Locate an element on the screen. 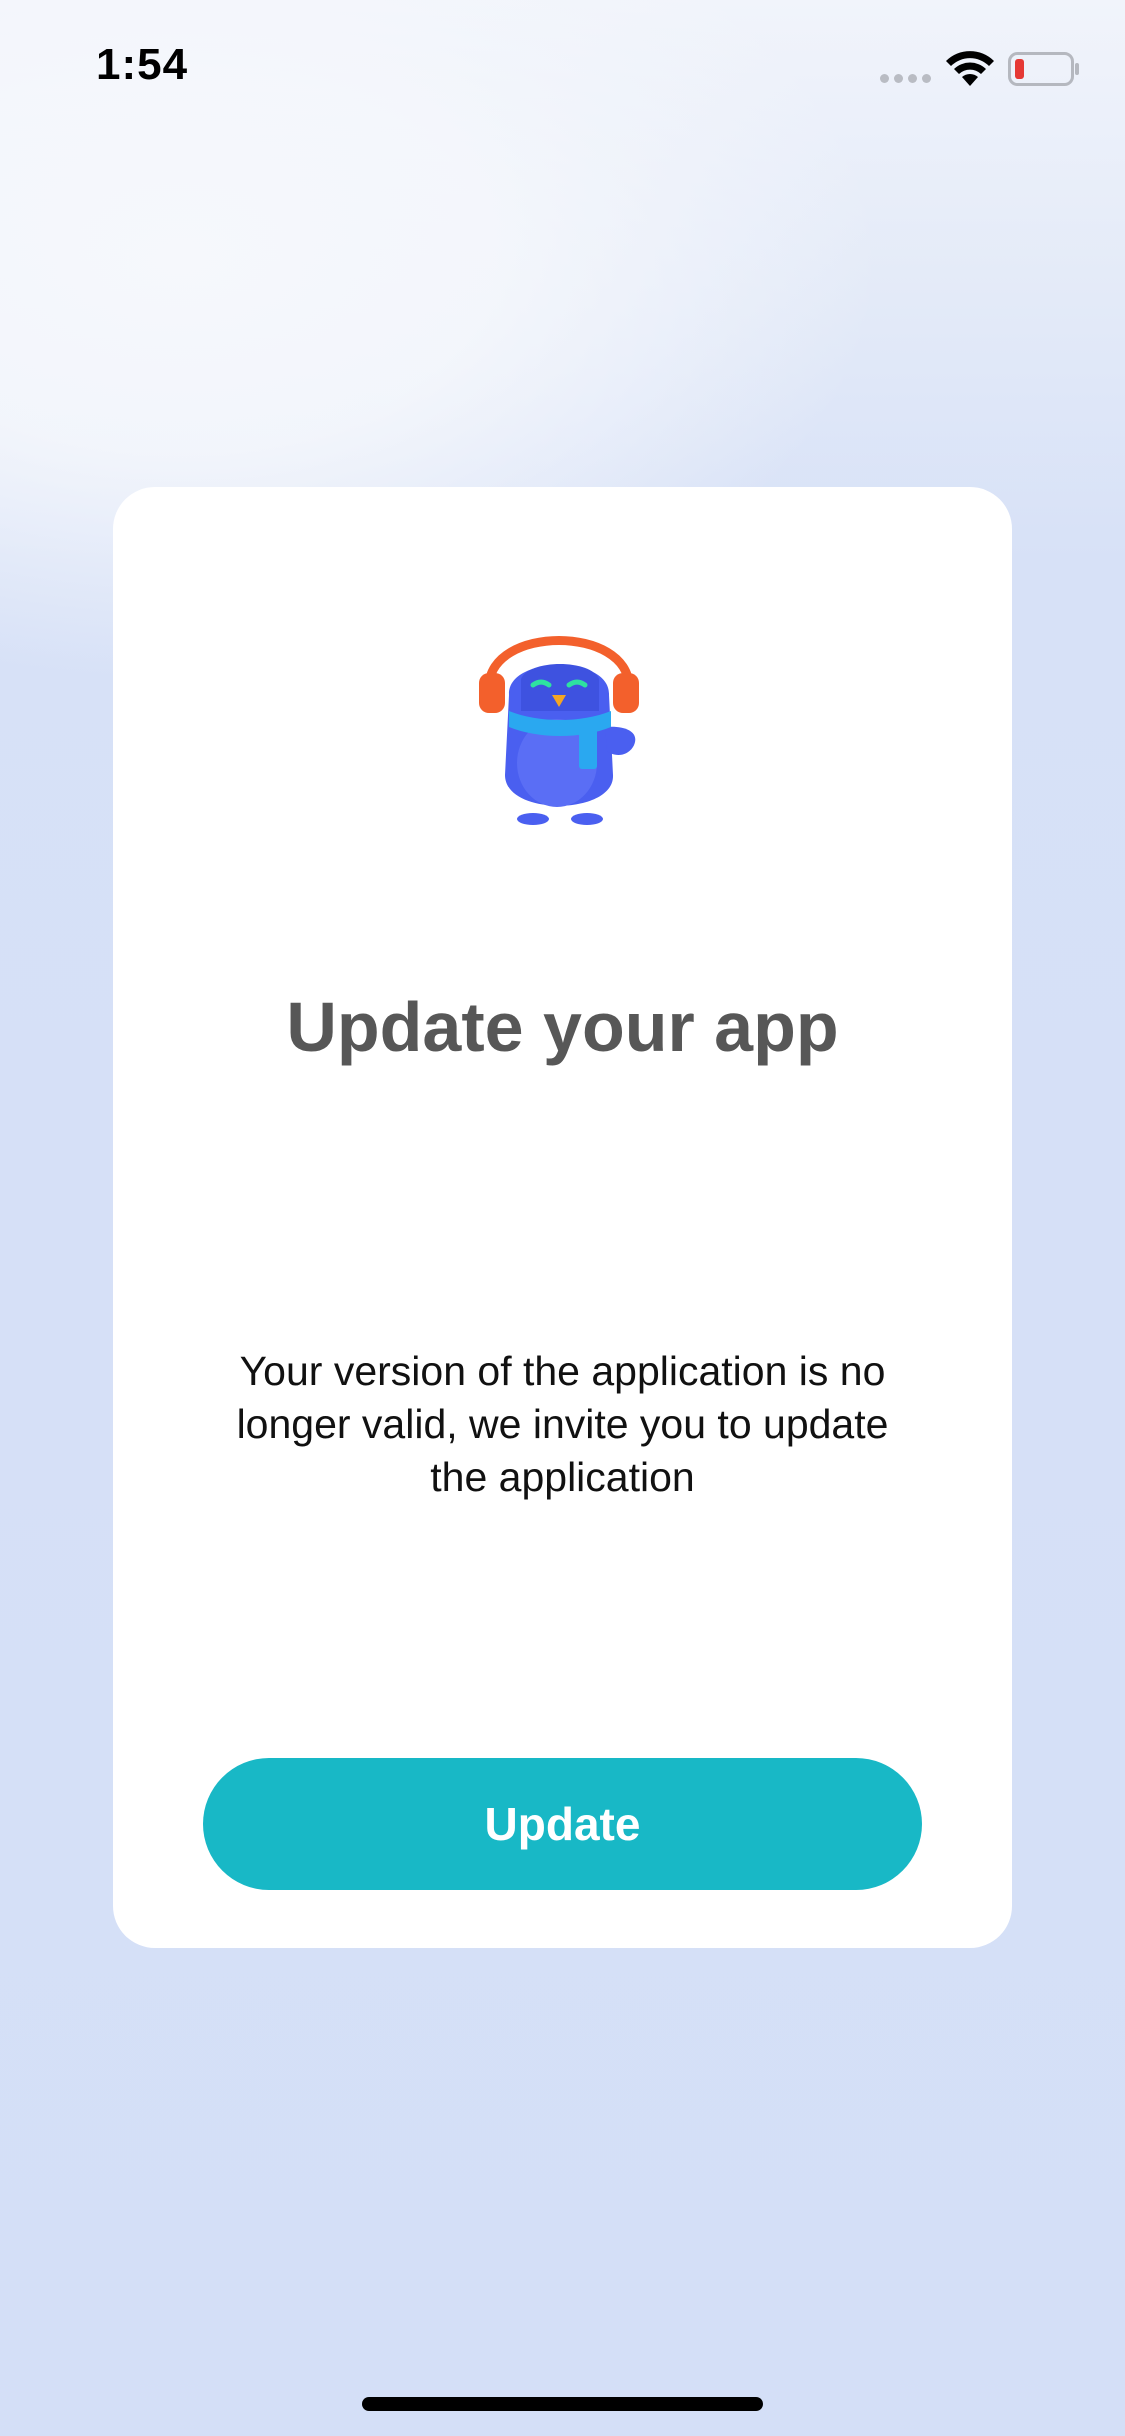 The width and height of the screenshot is (1125, 2436). penguin-mascot-icon is located at coordinates (559, 730).